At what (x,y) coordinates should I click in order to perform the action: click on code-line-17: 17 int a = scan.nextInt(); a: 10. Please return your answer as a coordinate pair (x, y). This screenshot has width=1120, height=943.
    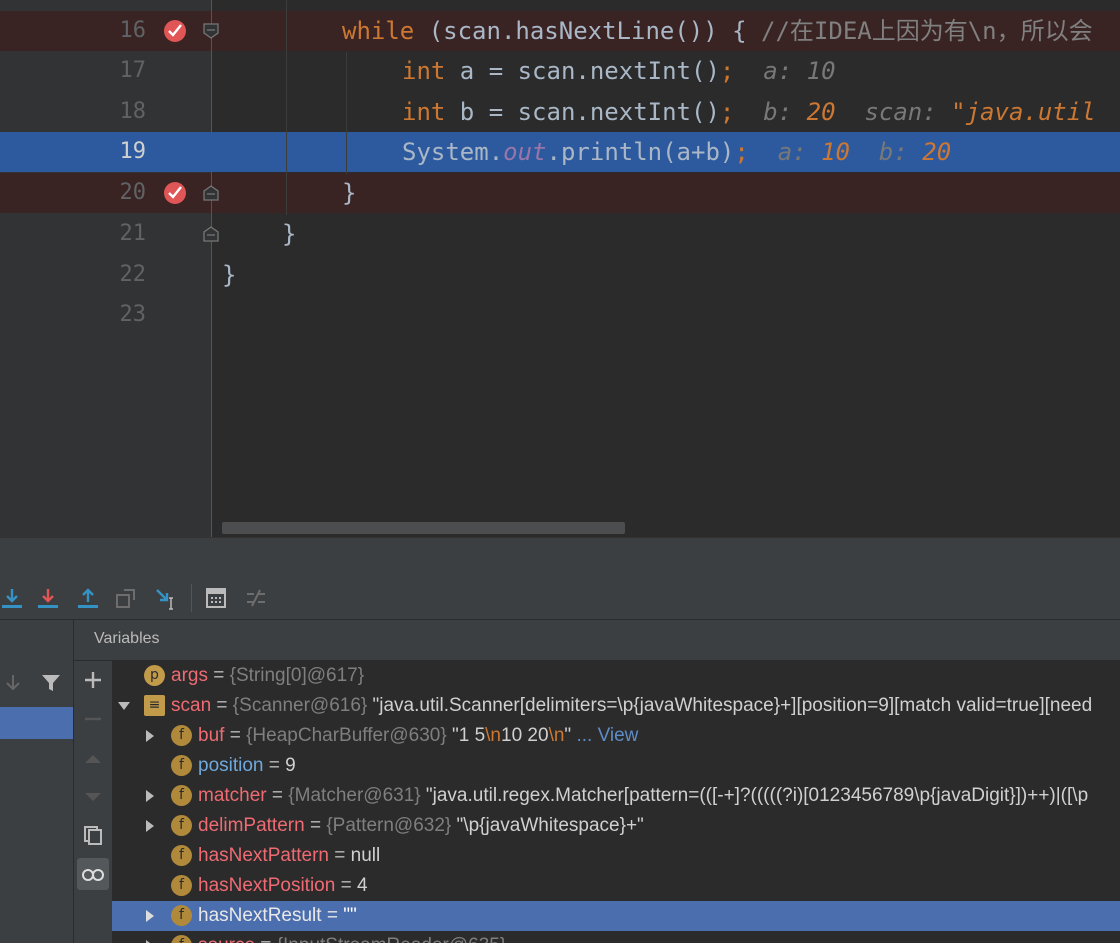
    Looking at the image, I should click on (560, 71).